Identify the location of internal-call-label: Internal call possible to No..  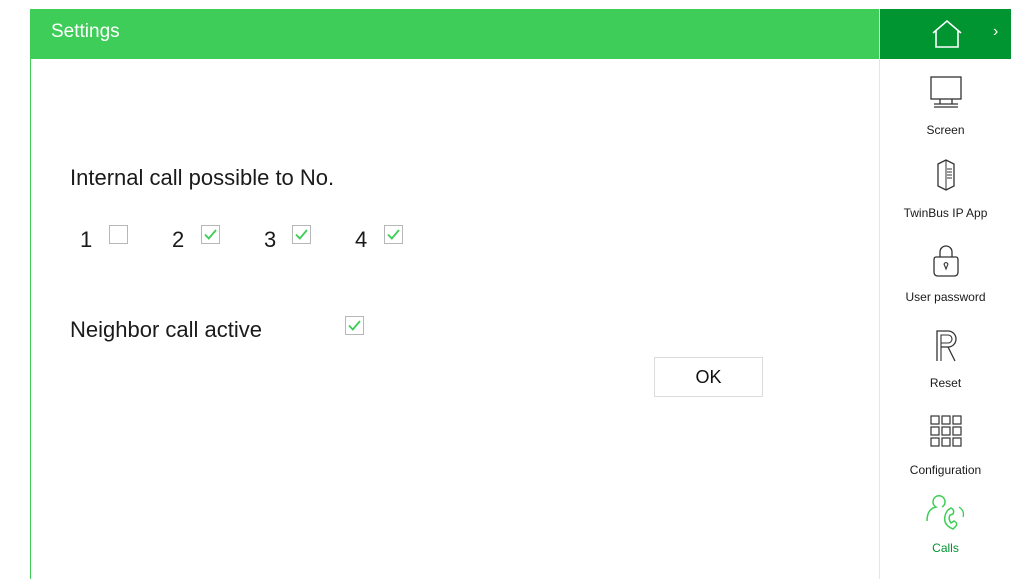
(202, 177).